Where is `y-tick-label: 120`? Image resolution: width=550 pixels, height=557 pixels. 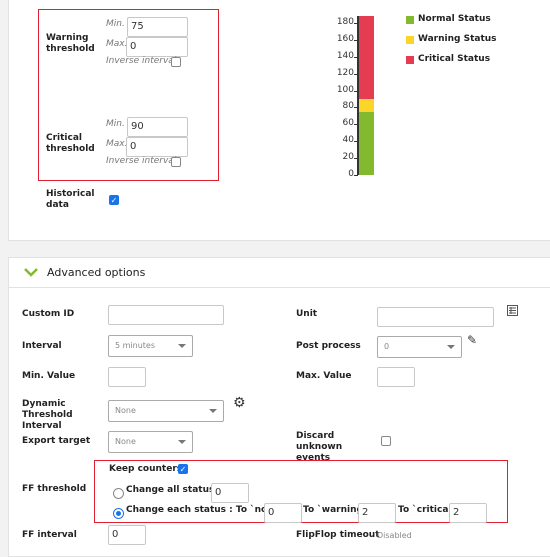 y-tick-label: 120 is located at coordinates (345, 72).